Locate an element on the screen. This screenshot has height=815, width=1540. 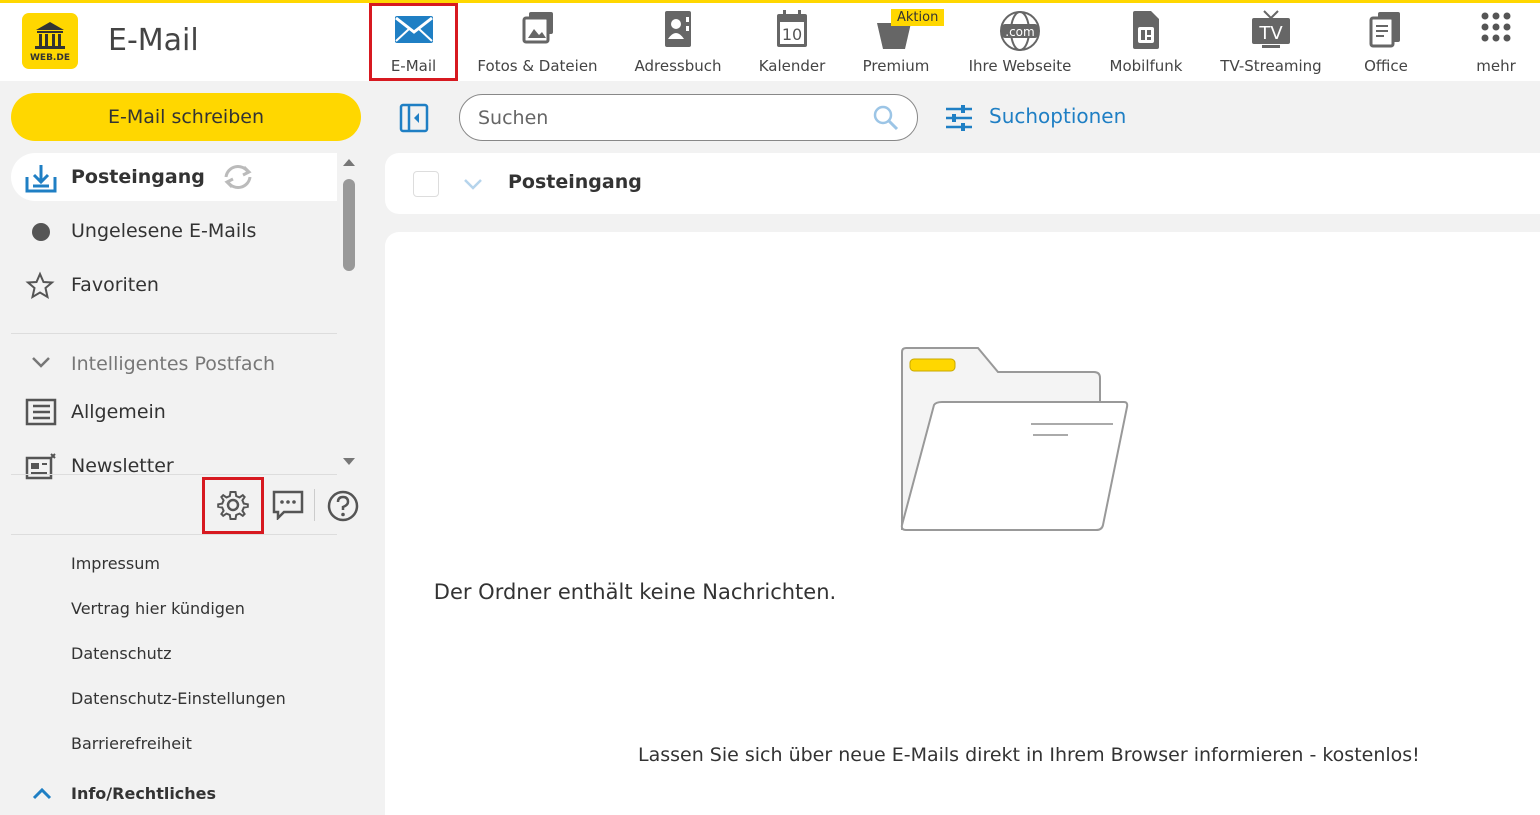
nav-photos-files: Fotos & Dateien is located at coordinates (537, 42).